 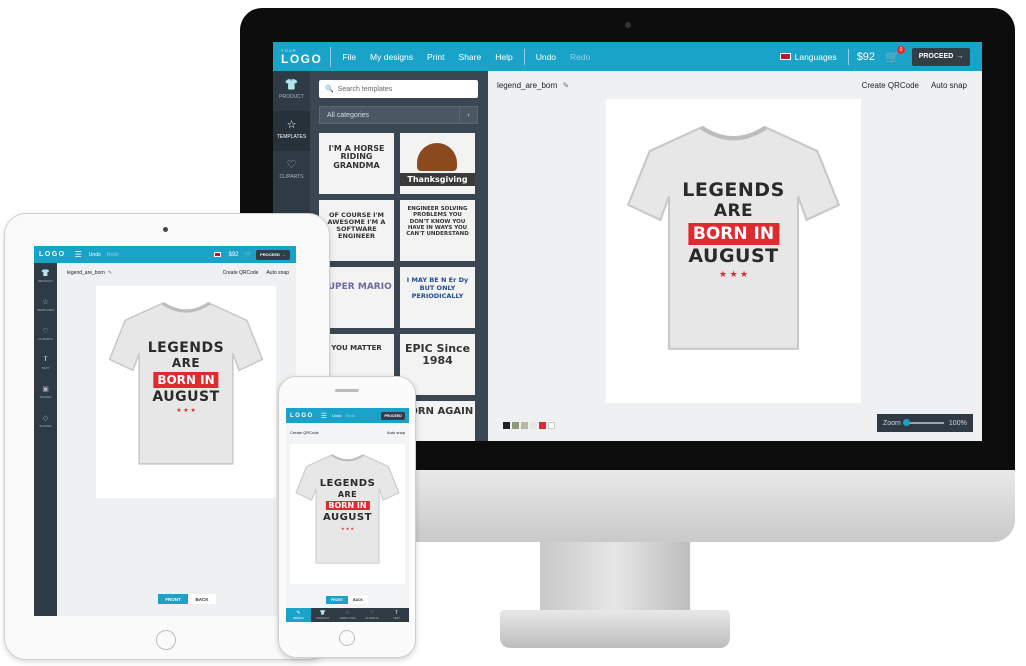 What do you see at coordinates (356, 297) in the screenshot?
I see `template-super-mario: SUPER MARIO` at bounding box center [356, 297].